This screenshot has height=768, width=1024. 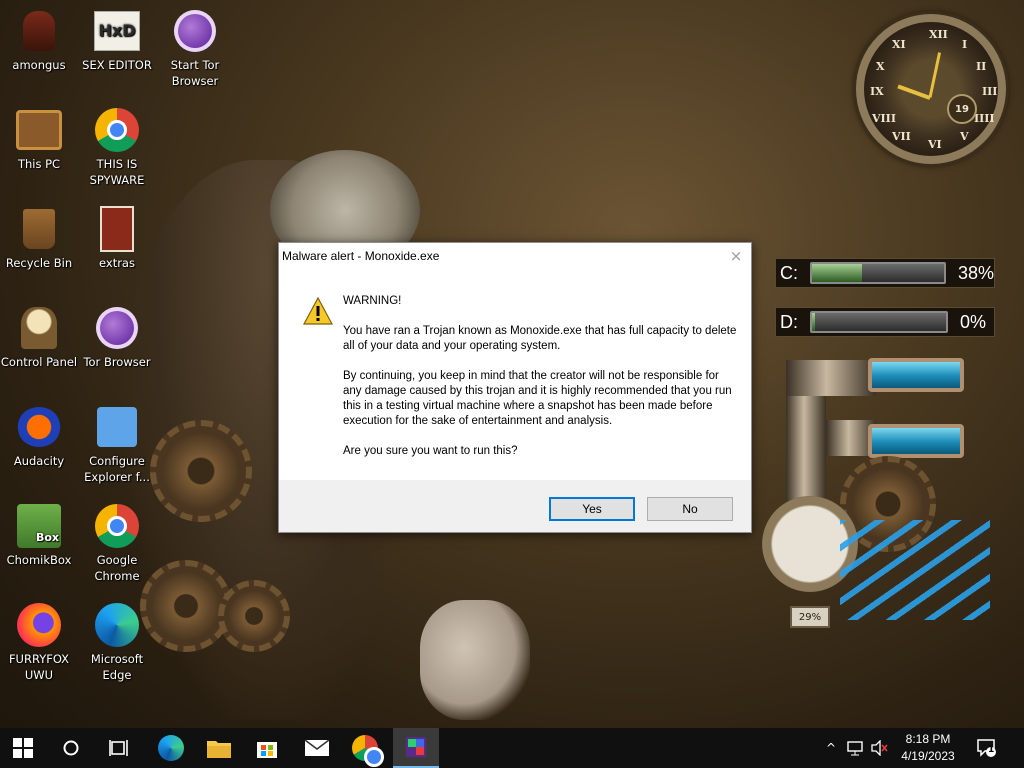 What do you see at coordinates (789, 272) in the screenshot?
I see `drive-letter: C:` at bounding box center [789, 272].